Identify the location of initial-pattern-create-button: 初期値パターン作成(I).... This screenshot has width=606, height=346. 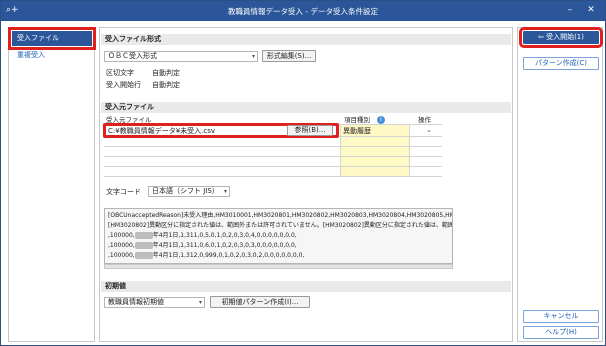
(260, 302).